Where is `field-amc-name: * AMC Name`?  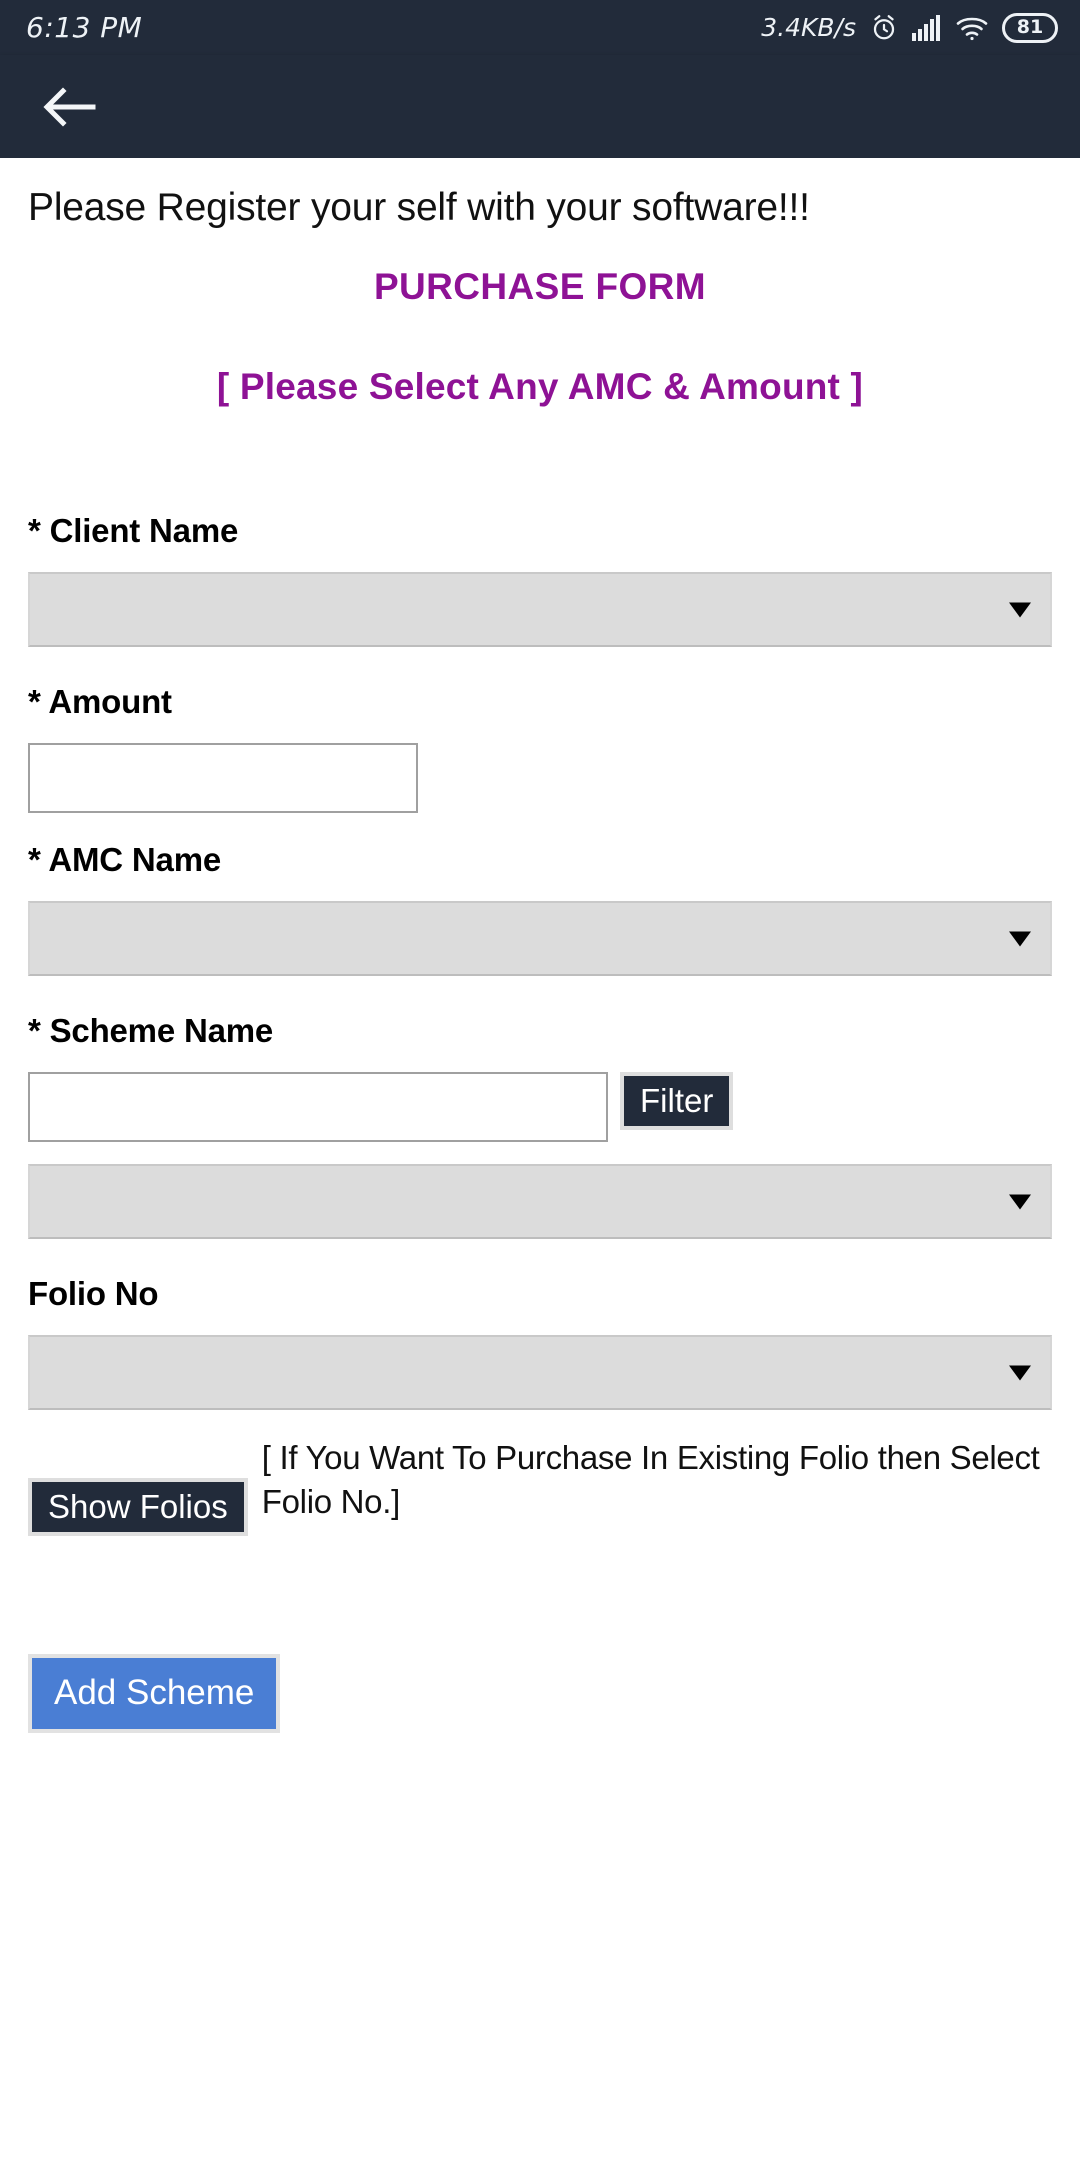 field-amc-name: * AMC Name is located at coordinates (540, 908).